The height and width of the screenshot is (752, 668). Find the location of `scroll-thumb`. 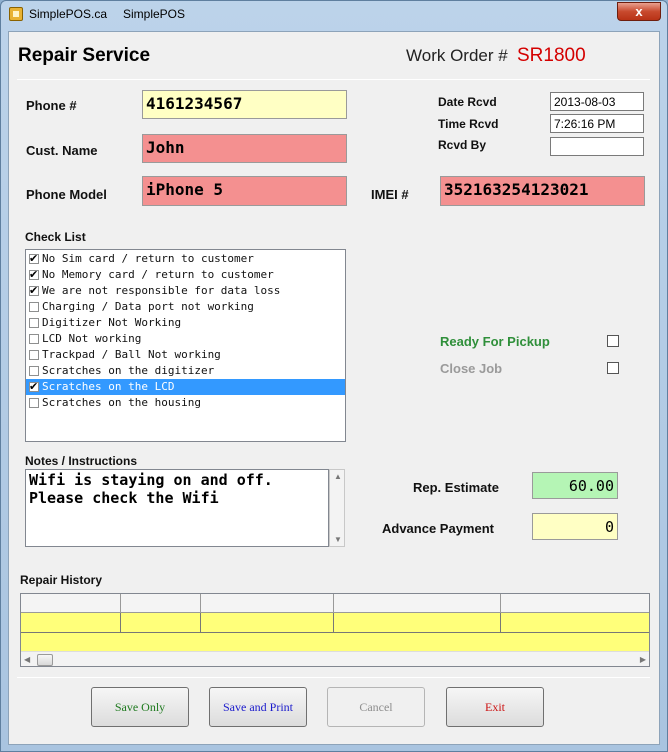

scroll-thumb is located at coordinates (45, 660).